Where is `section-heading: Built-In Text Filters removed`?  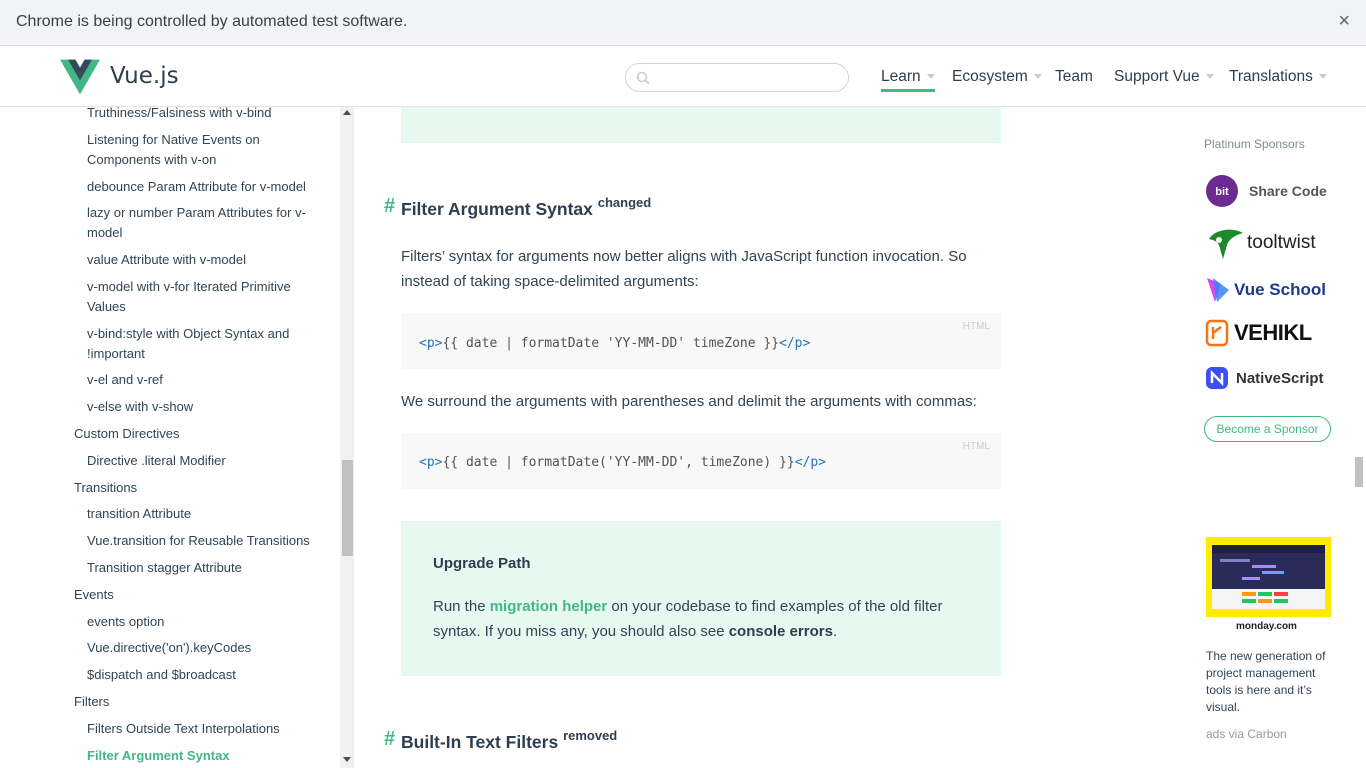
section-heading: Built-In Text Filters removed is located at coordinates (509, 740).